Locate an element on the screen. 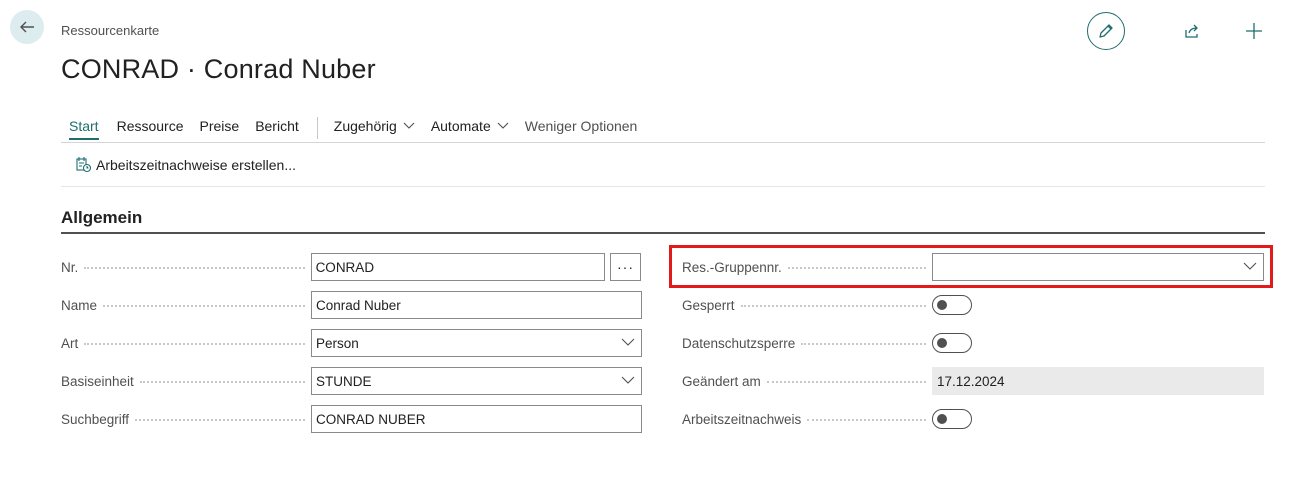 This screenshot has height=479, width=1293. tab-zugehoerig: Zugehörig is located at coordinates (374, 127).